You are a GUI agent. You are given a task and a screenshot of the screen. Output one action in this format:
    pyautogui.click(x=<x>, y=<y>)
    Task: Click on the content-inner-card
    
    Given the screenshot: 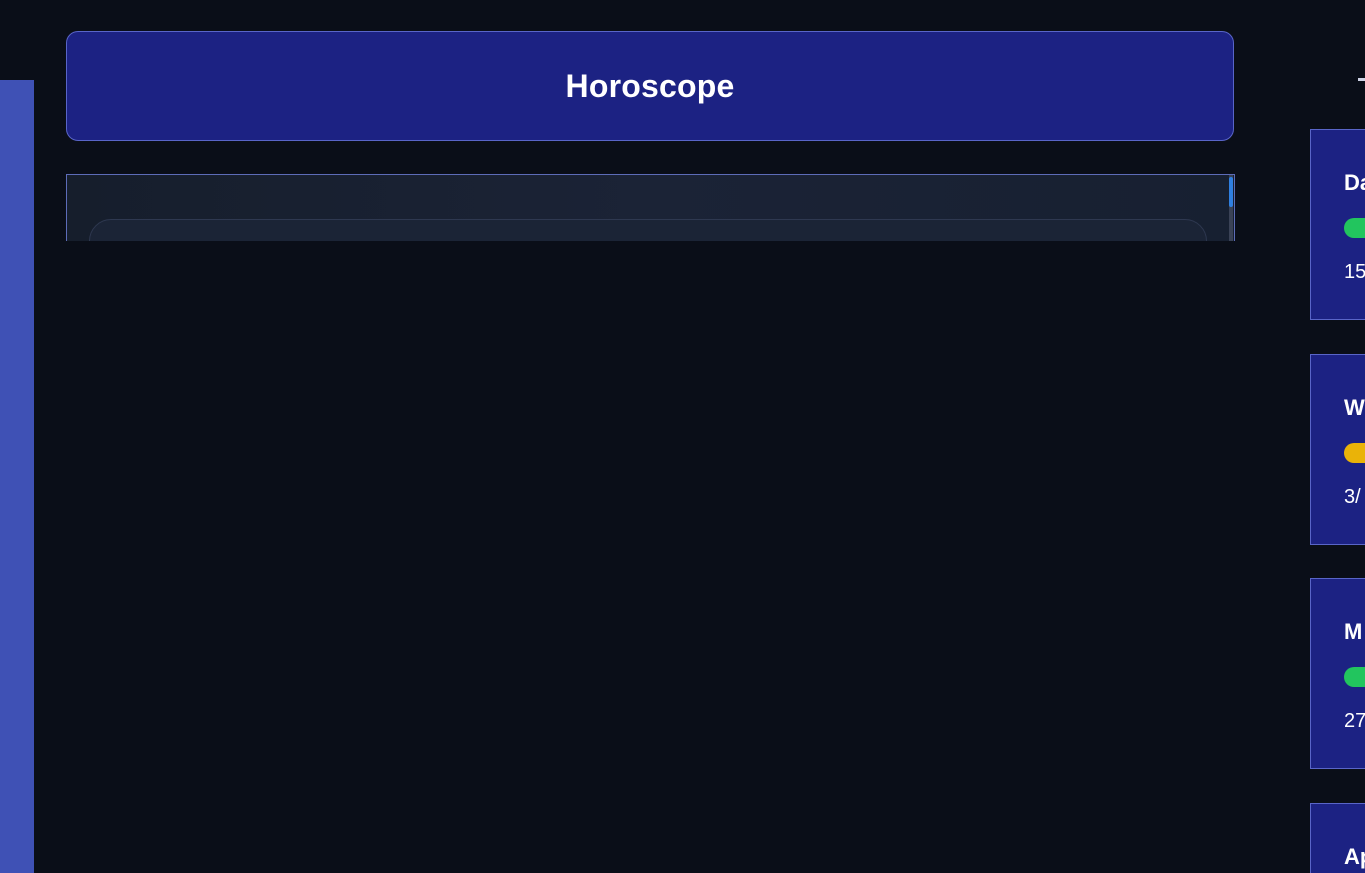 What is the action you would take?
    pyautogui.click(x=648, y=230)
    